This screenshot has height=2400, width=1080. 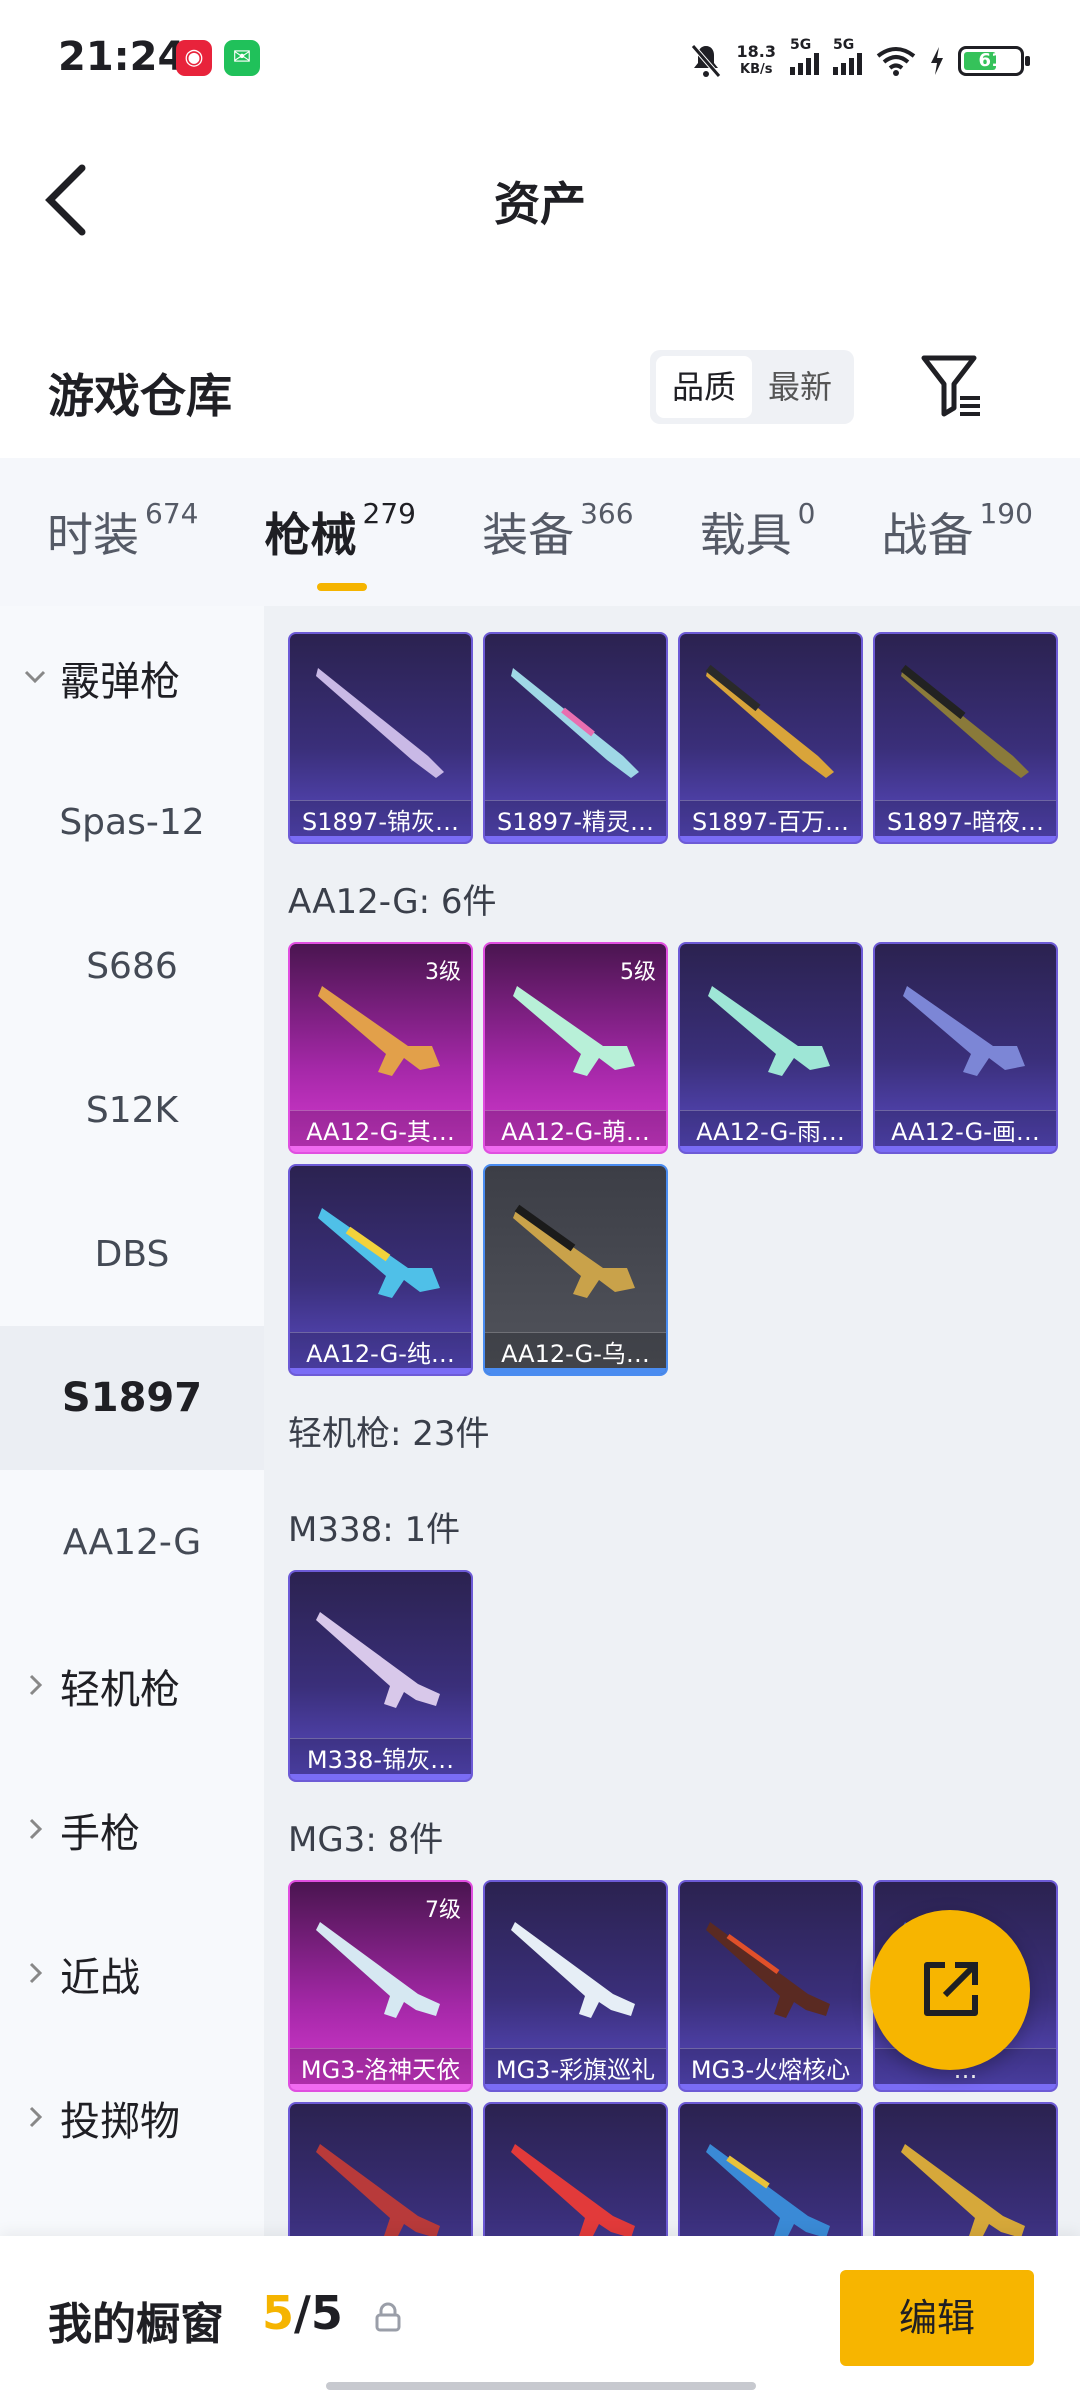 What do you see at coordinates (558, 531) in the screenshot?
I see `tab-equipment: 装备 366` at bounding box center [558, 531].